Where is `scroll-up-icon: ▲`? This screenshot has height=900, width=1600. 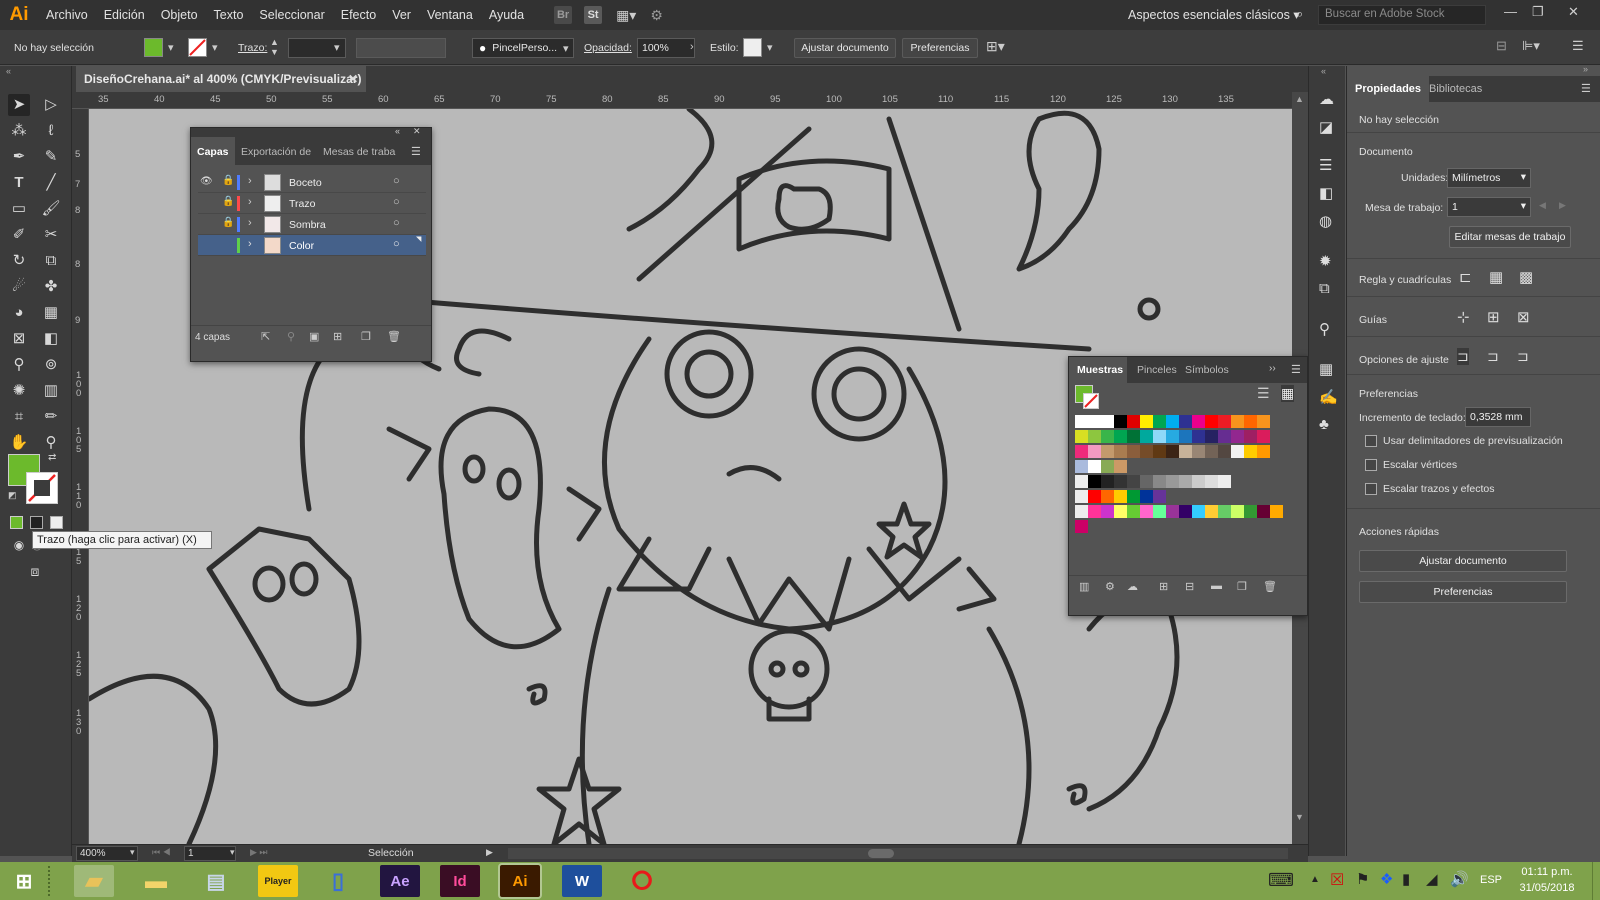 scroll-up-icon: ▲ is located at coordinates (1299, 99).